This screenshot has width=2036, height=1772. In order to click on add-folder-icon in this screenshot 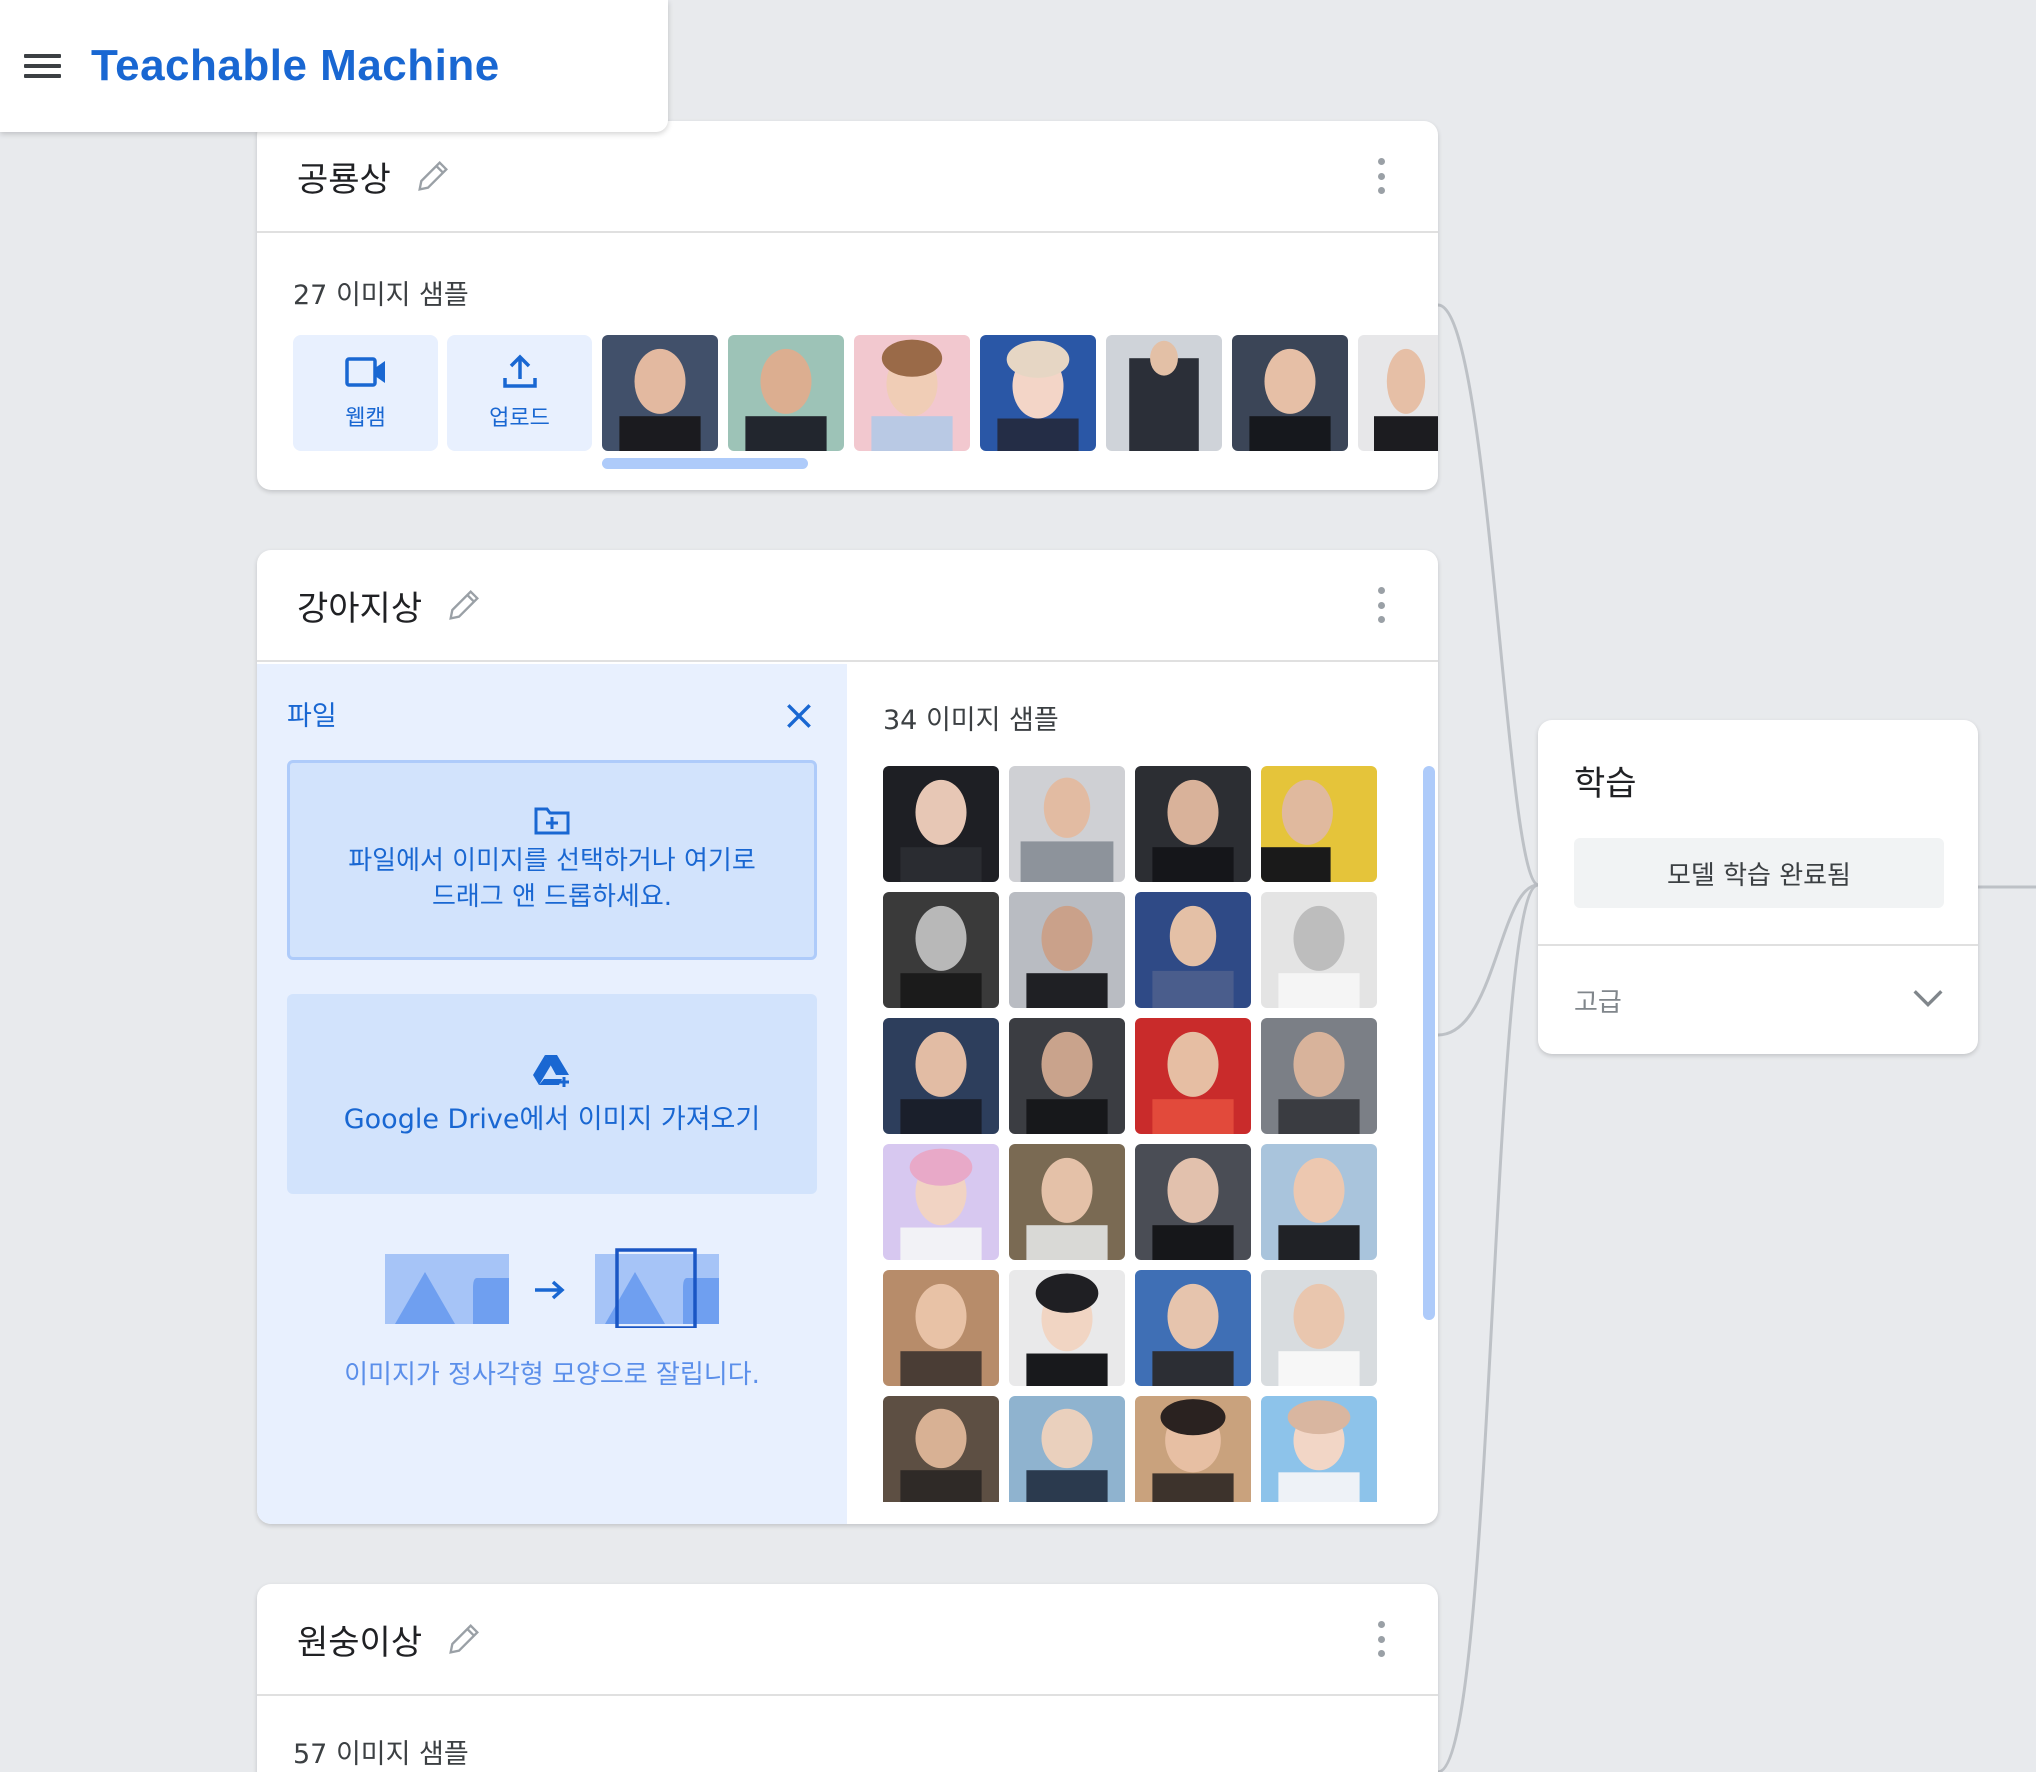, I will do `click(552, 821)`.